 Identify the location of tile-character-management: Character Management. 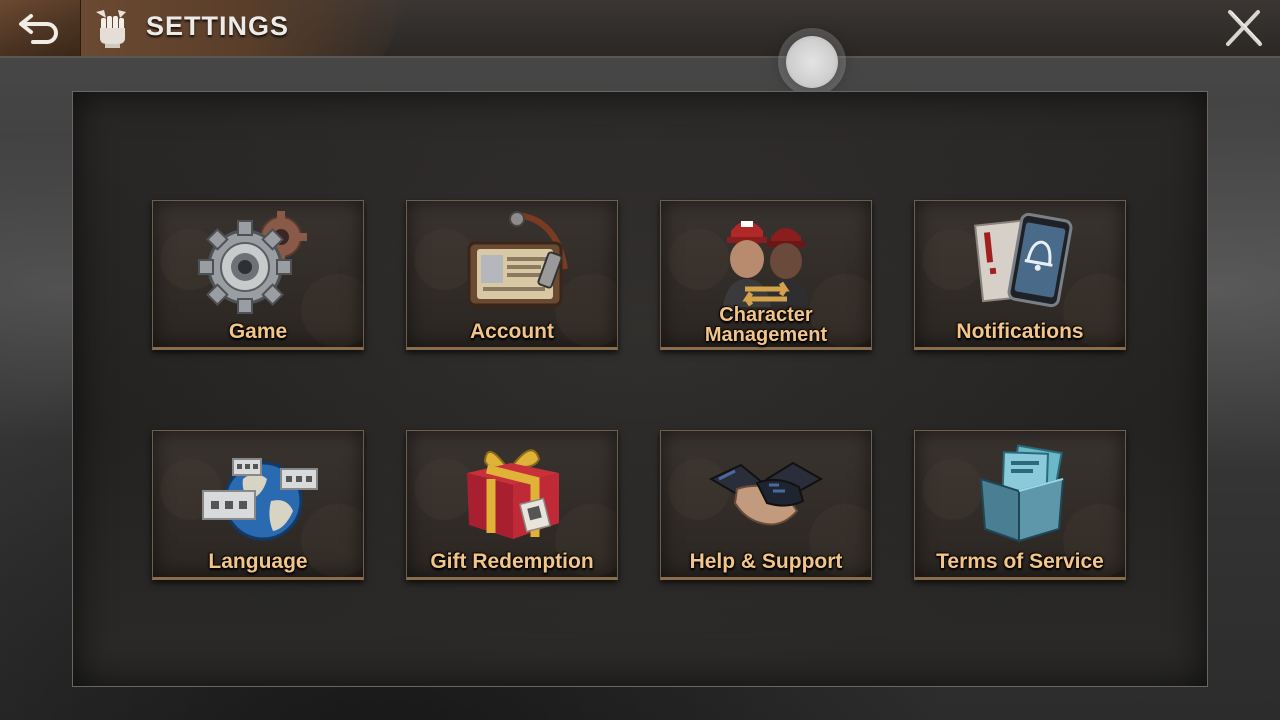
(766, 275).